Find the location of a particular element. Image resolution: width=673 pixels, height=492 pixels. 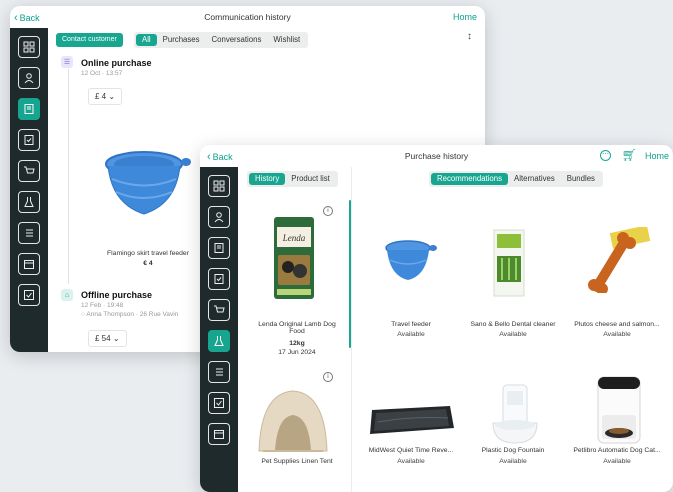

offline-price-select: £ 54 ⌄ is located at coordinates (107, 338).